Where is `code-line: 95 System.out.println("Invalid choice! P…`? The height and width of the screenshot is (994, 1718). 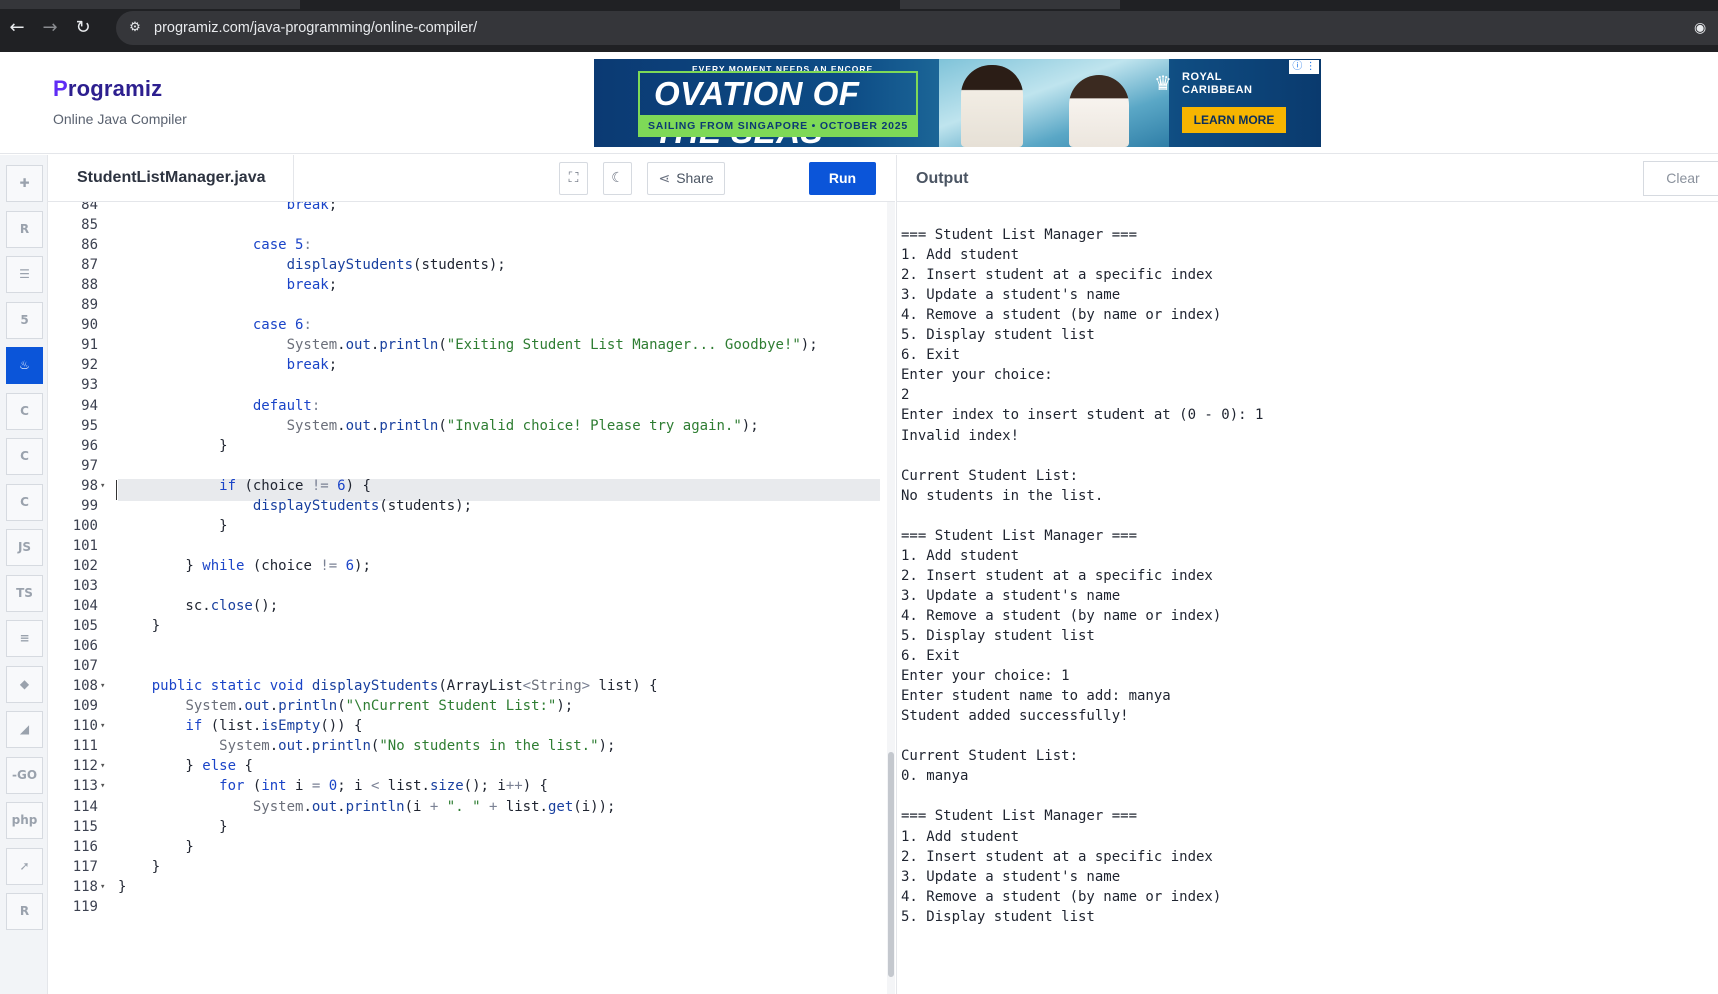
code-line: 95 System.out.println("Invalid choice! P… is located at coordinates (467, 426).